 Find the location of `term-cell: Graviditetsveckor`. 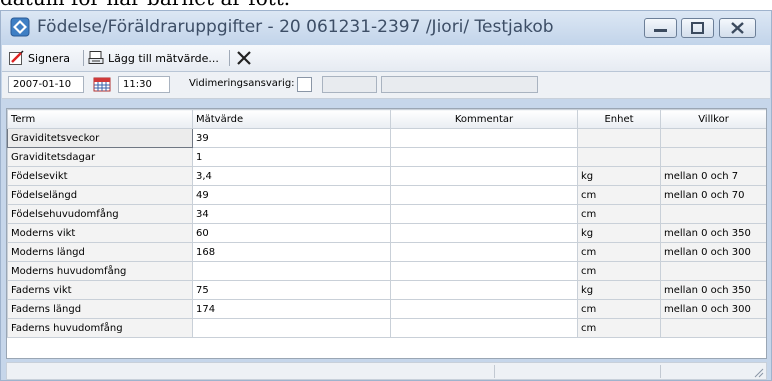

term-cell: Graviditetsveckor is located at coordinates (100, 138).